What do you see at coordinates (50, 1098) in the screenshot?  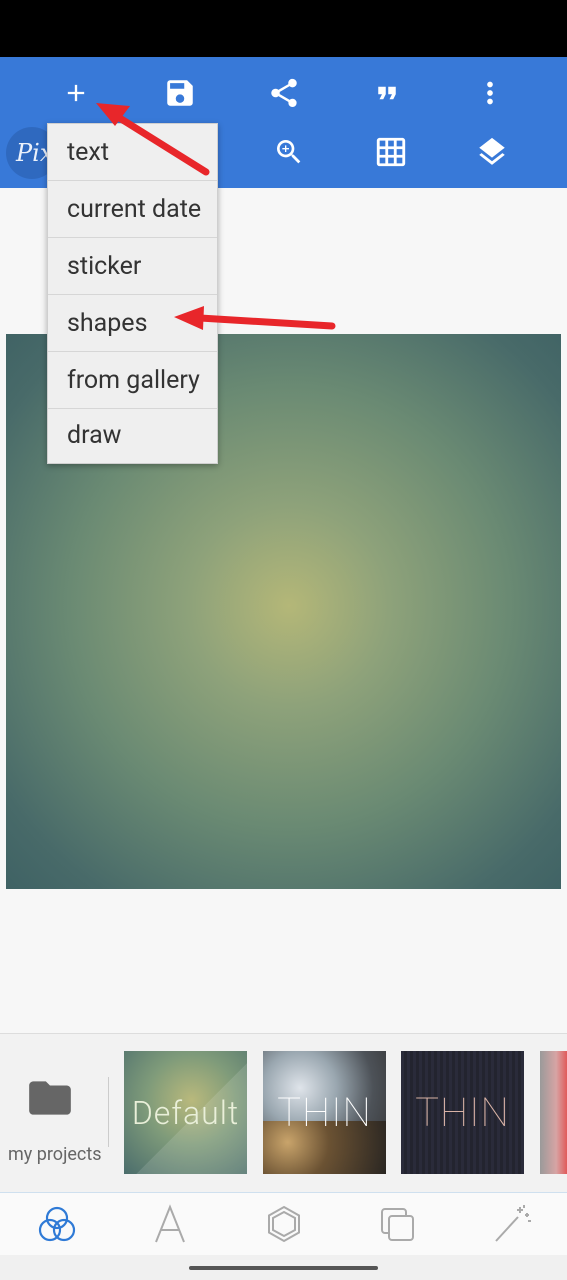 I see `folder-icon` at bounding box center [50, 1098].